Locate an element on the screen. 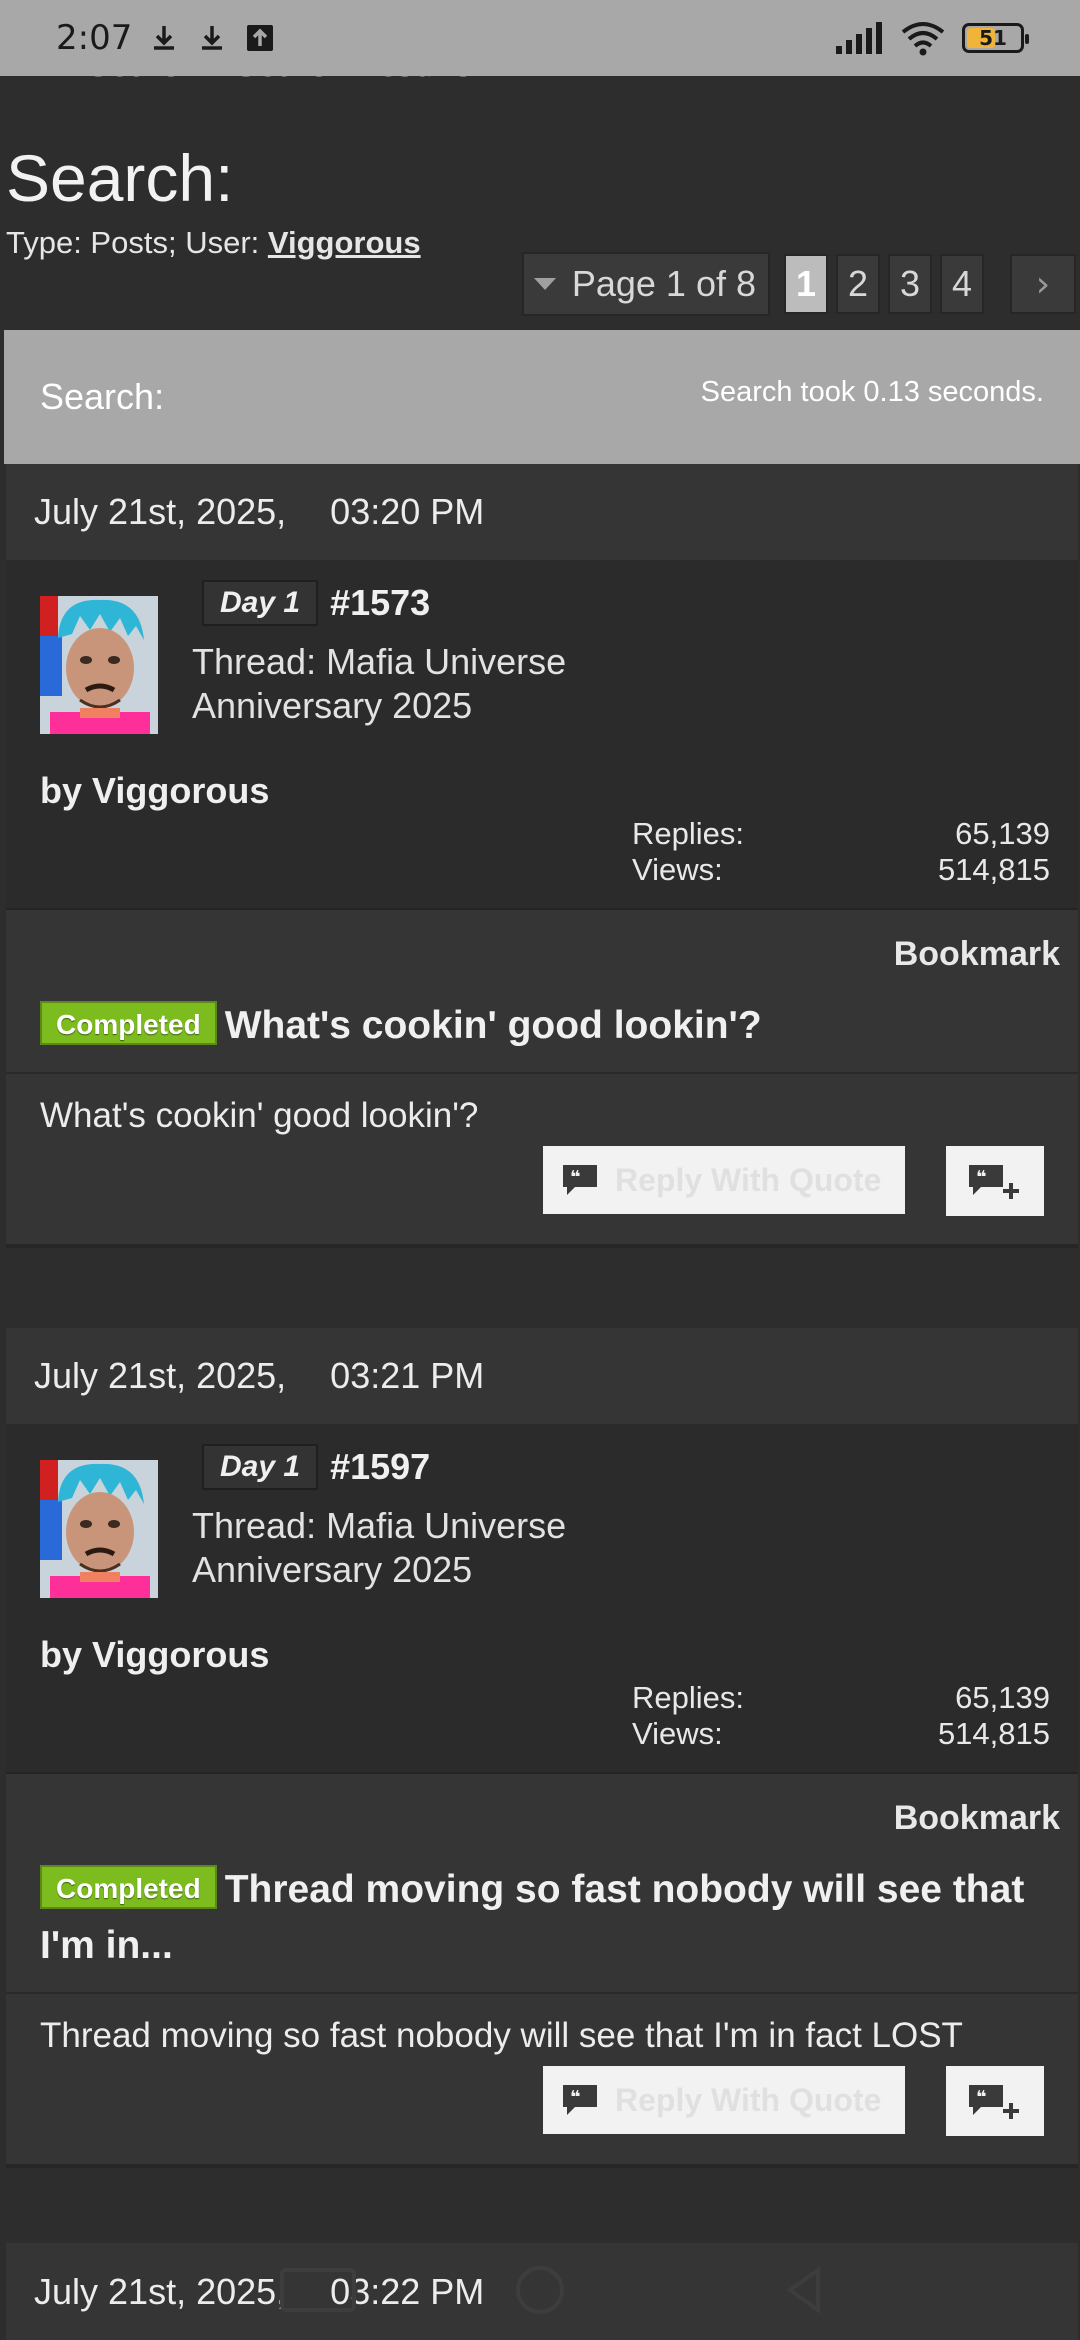  pagination: Page 1 of 8 1 2 3 4 › is located at coordinates (798, 284).